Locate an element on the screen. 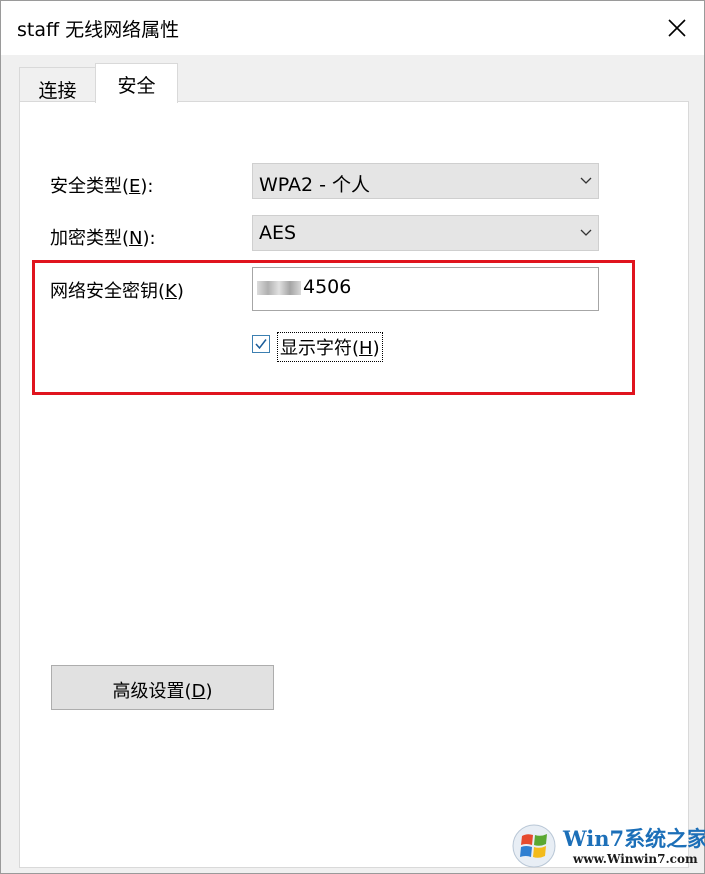 The height and width of the screenshot is (874, 705). security-type-value: WPA2 - 个人 is located at coordinates (315, 185).